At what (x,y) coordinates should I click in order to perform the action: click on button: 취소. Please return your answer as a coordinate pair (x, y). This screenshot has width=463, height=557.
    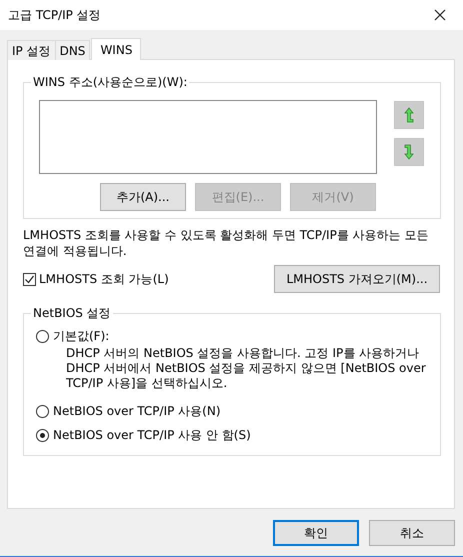
    Looking at the image, I should click on (412, 533).